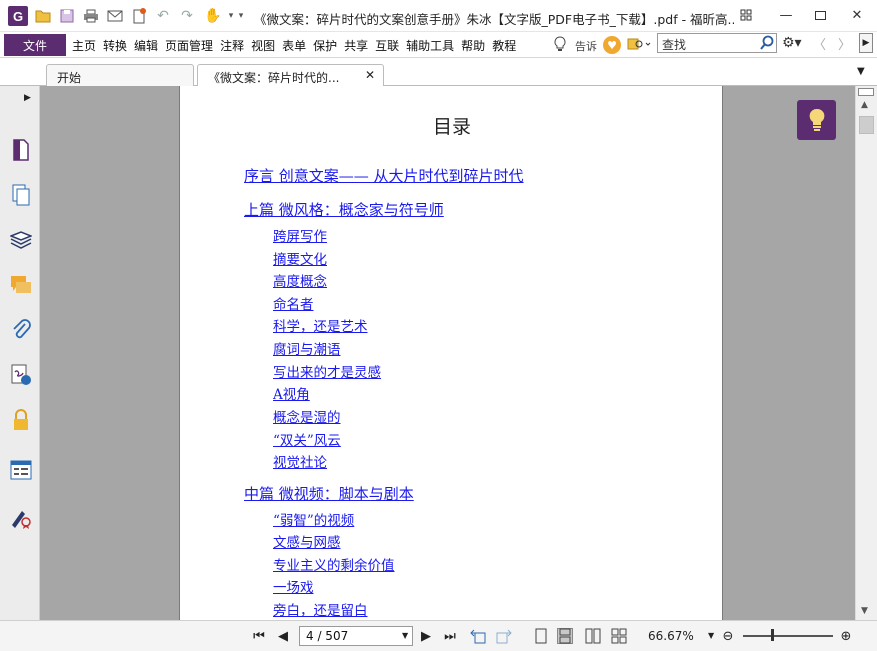 This screenshot has width=877, height=651. Describe the element at coordinates (21, 330) in the screenshot. I see `attachments-icon` at that location.